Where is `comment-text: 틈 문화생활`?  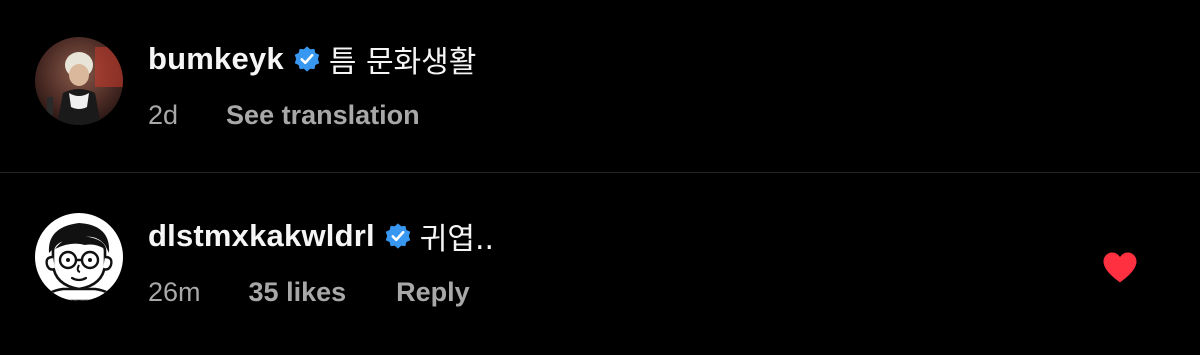 comment-text: 틈 문화생활 is located at coordinates (402, 62).